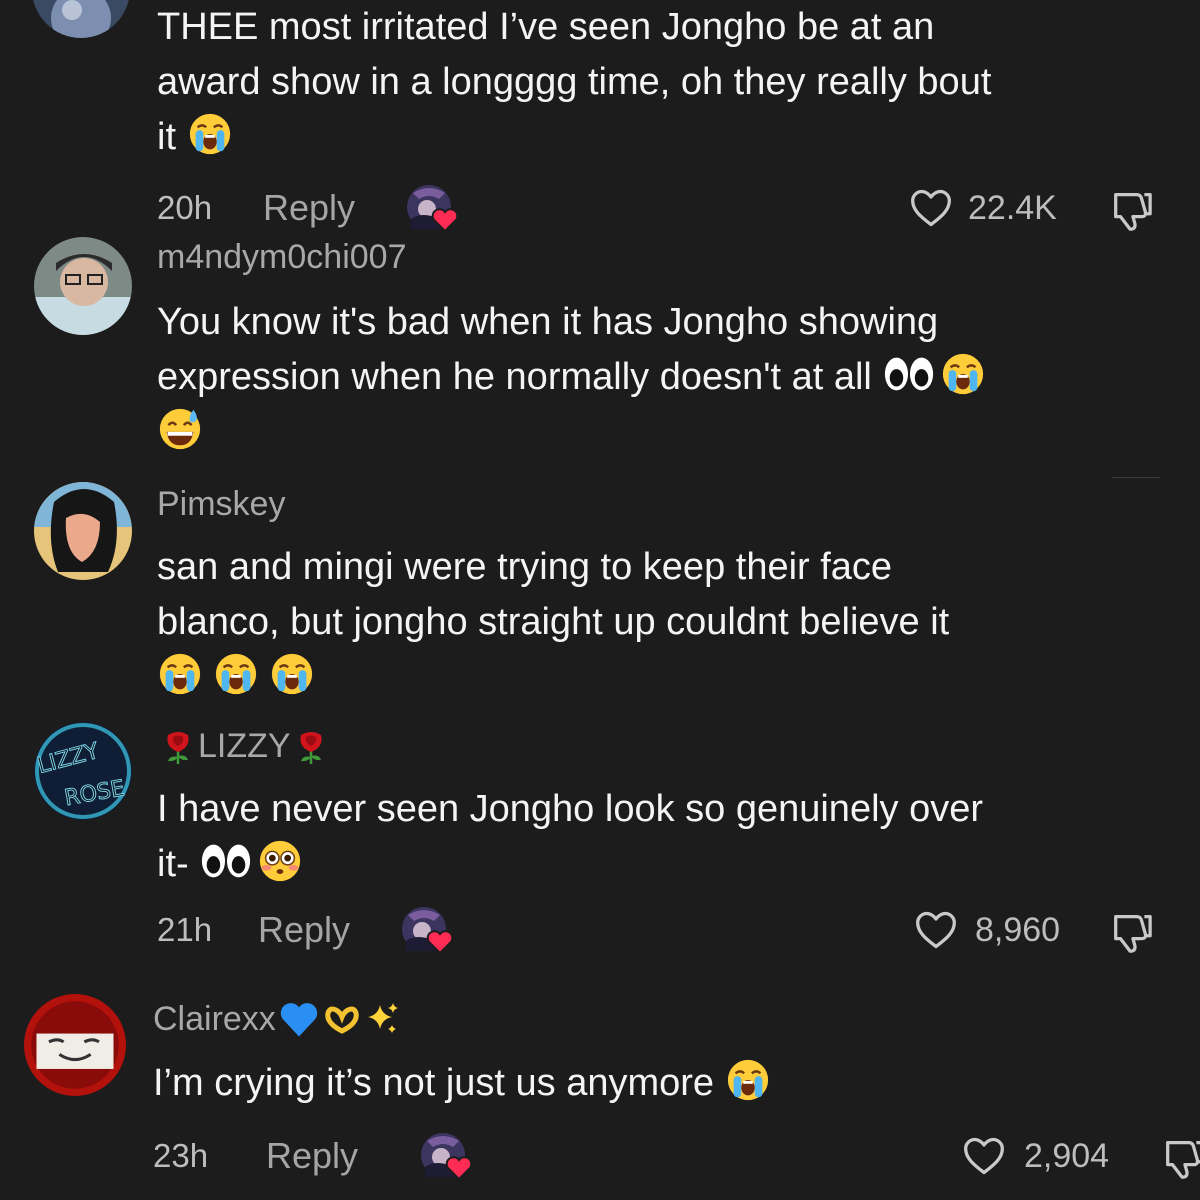 Image resolution: width=1200 pixels, height=1200 pixels. What do you see at coordinates (1067, 1156) in the screenshot?
I see `like-count: 2,904` at bounding box center [1067, 1156].